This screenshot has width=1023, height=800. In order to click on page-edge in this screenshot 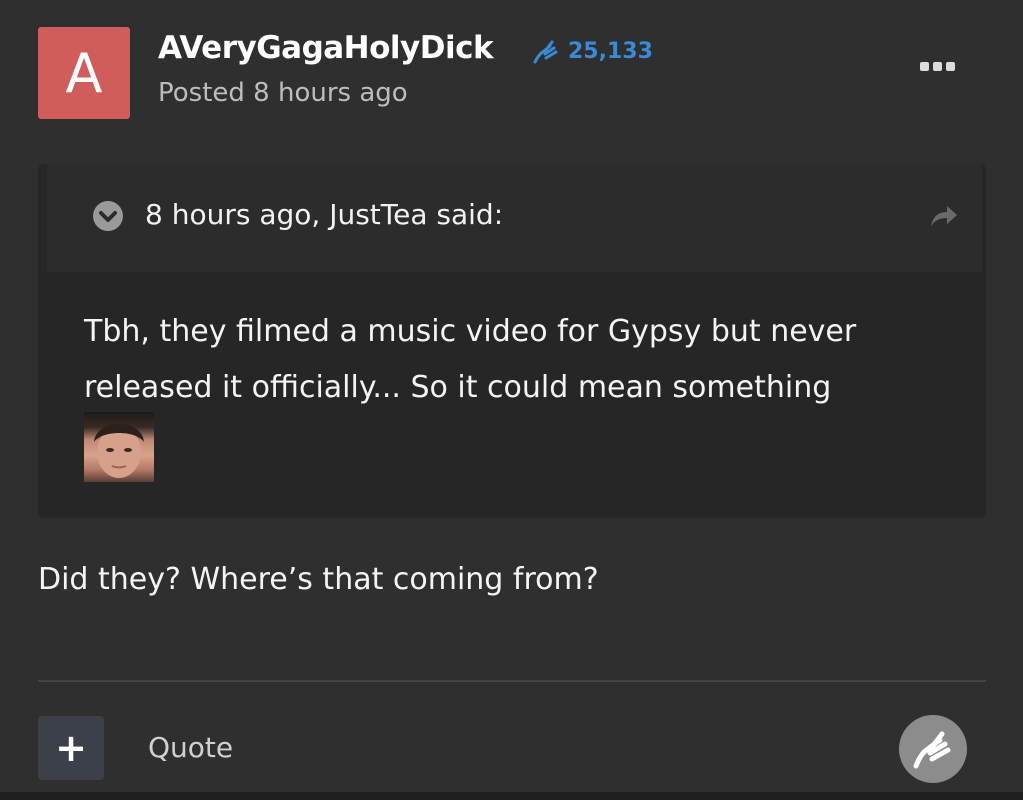, I will do `click(511, 796)`.